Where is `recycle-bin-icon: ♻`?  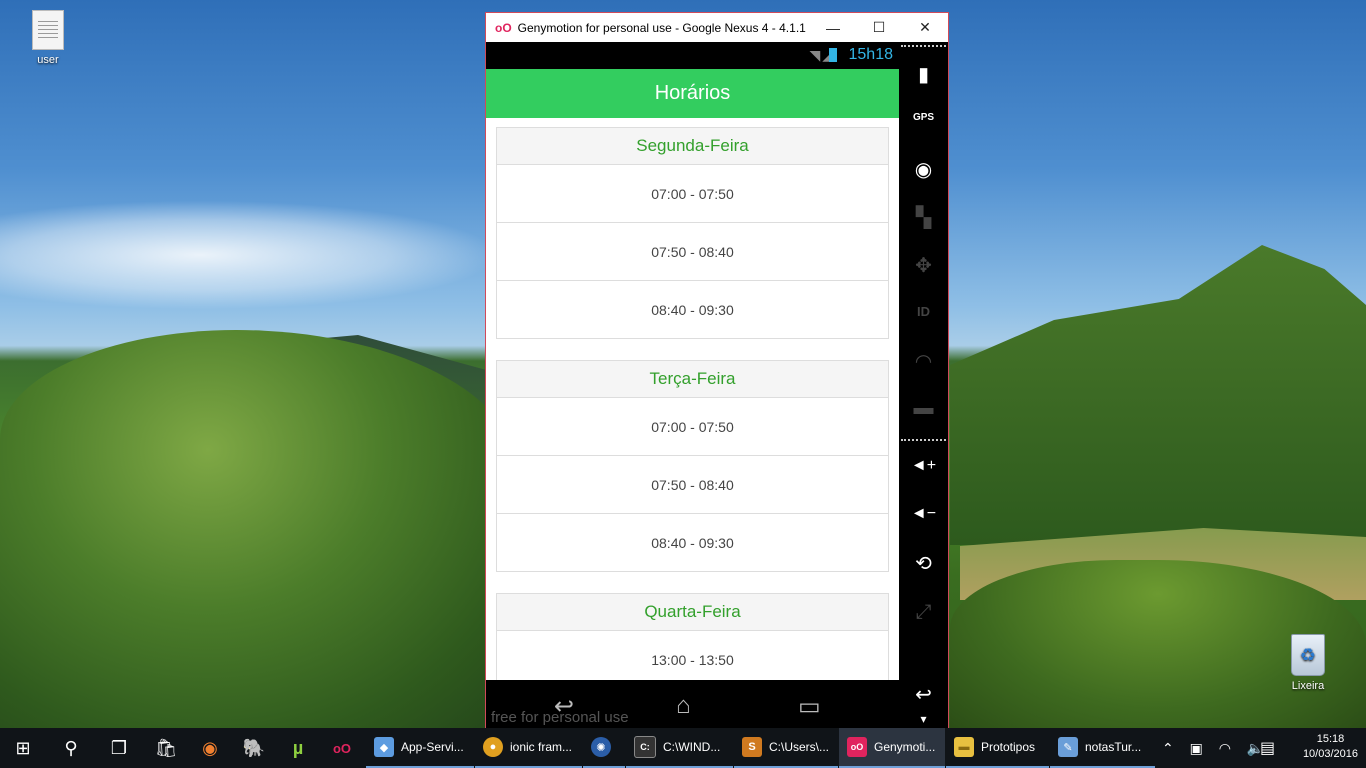 recycle-bin-icon: ♻ is located at coordinates (1308, 655).